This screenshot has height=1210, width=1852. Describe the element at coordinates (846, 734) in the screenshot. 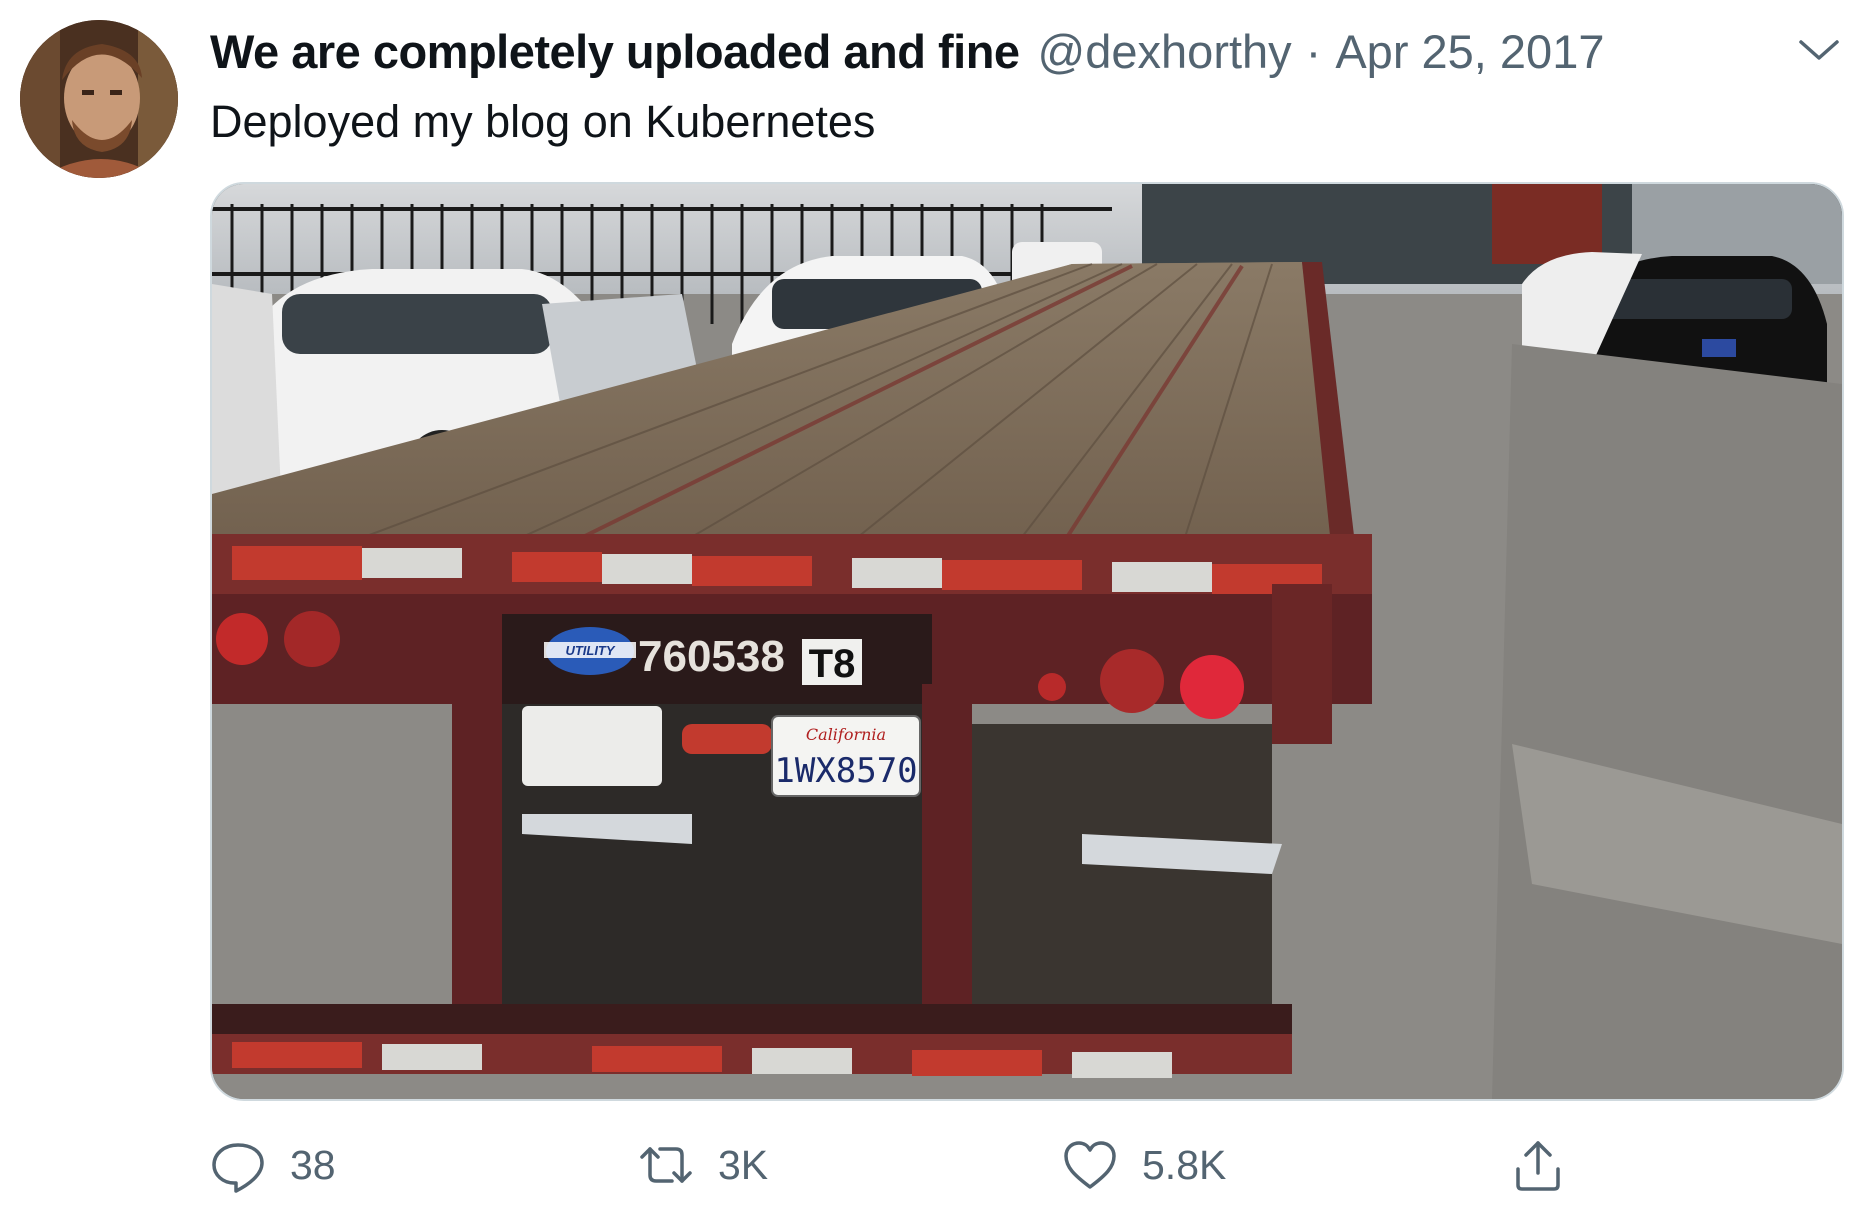

I see `plate-state: California` at that location.